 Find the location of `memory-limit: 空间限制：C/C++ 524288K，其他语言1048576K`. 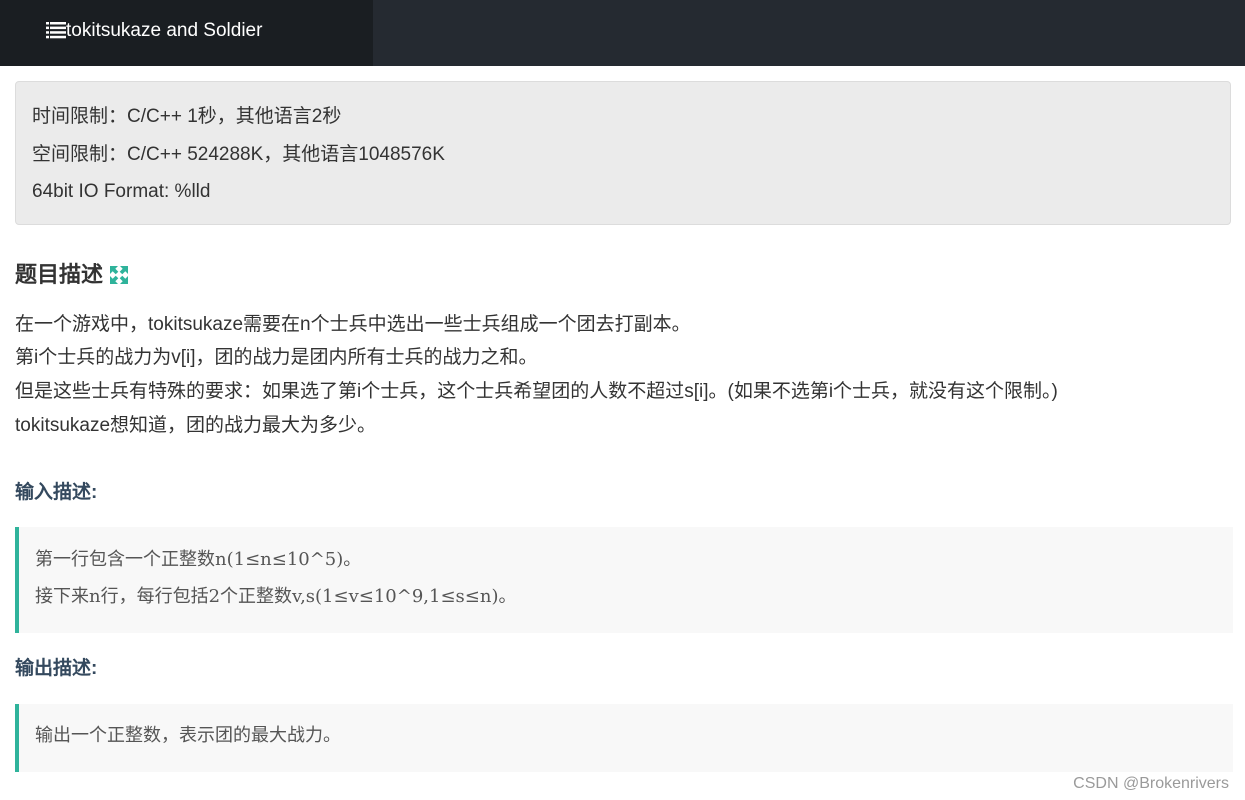

memory-limit: 空间限制：C/C++ 524288K，其他语言1048576K is located at coordinates (238, 154).